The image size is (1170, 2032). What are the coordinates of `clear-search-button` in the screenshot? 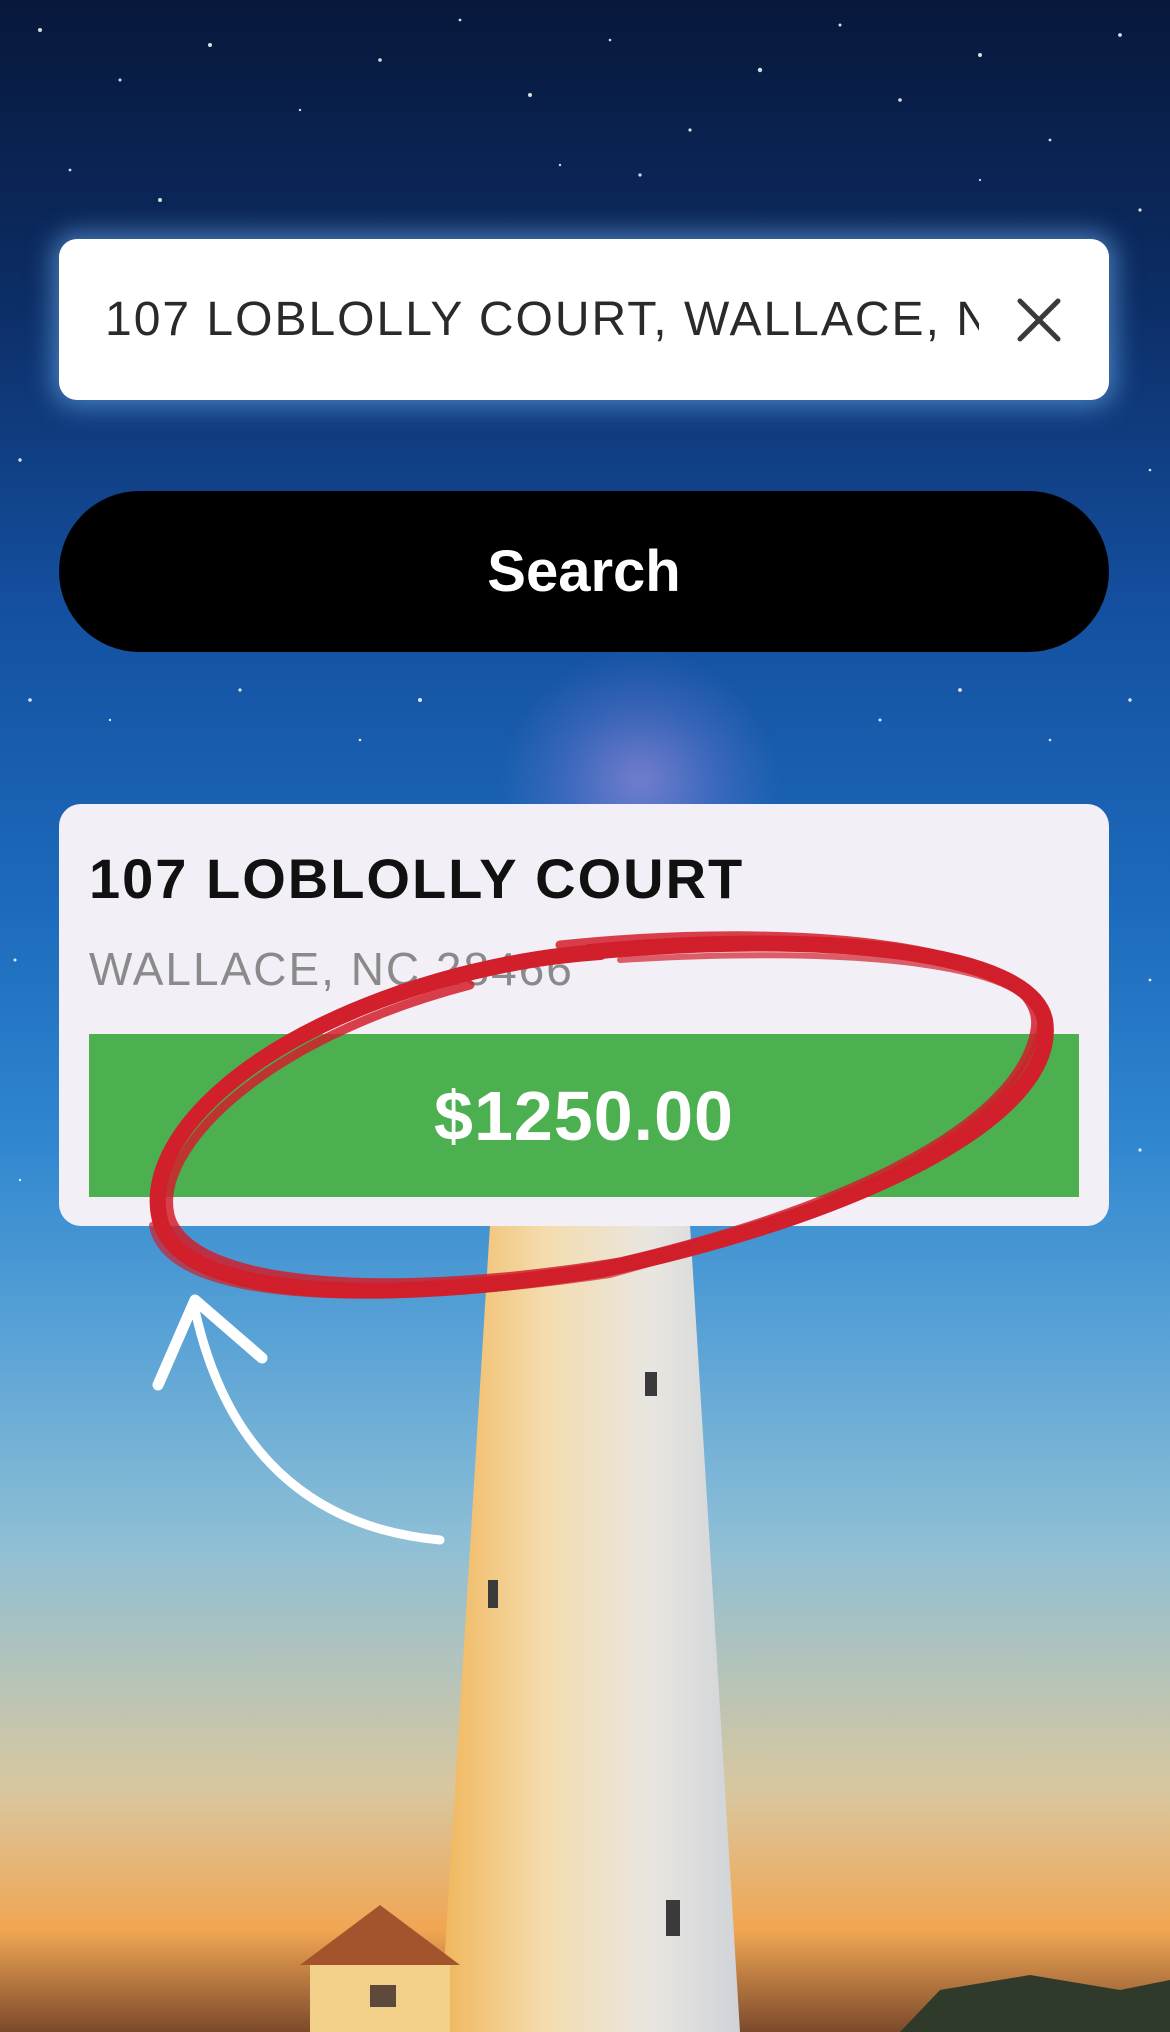 It's located at (1039, 320).